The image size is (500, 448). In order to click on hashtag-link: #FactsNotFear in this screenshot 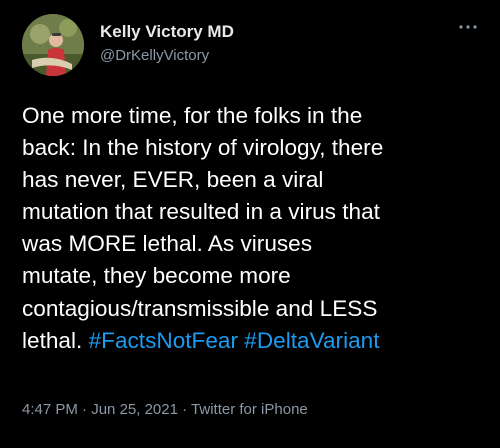, I will do `click(163, 340)`.